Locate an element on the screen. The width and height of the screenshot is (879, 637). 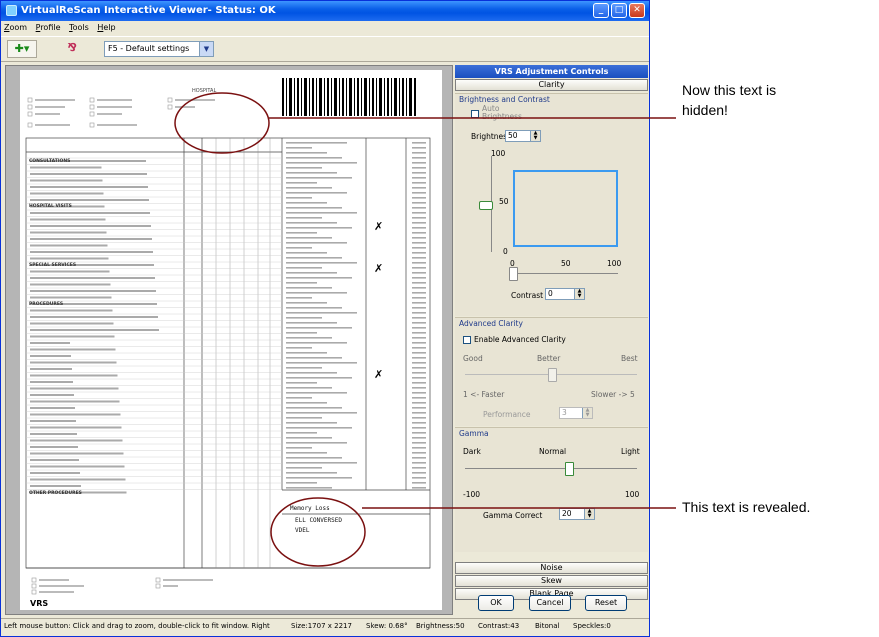
normal-label: Normal is located at coordinates (553, 451).